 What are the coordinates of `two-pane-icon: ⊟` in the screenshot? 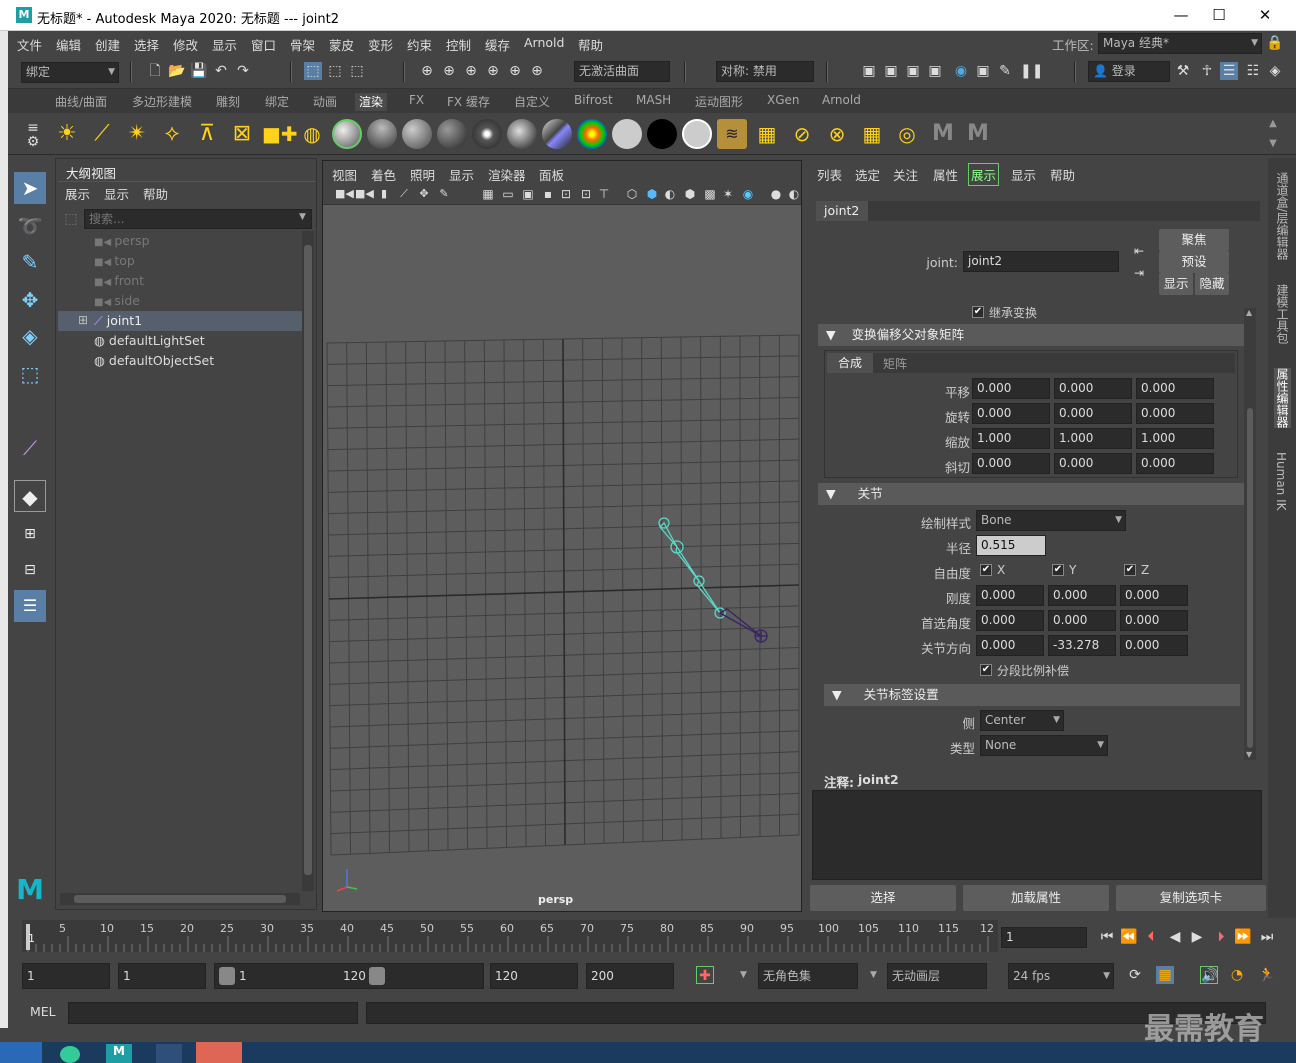 It's located at (30, 570).